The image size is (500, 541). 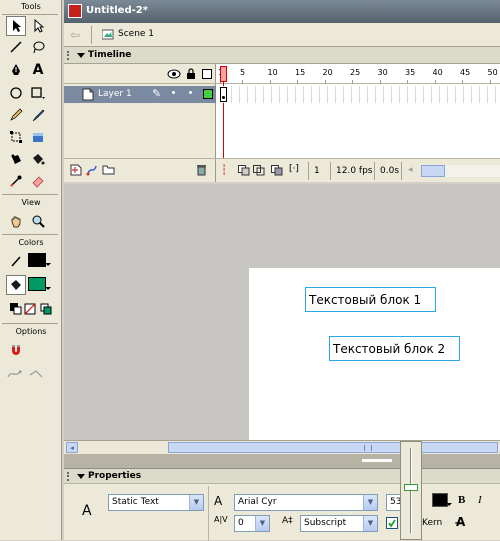 I want to click on layer-outline-color, so click(x=208, y=94).